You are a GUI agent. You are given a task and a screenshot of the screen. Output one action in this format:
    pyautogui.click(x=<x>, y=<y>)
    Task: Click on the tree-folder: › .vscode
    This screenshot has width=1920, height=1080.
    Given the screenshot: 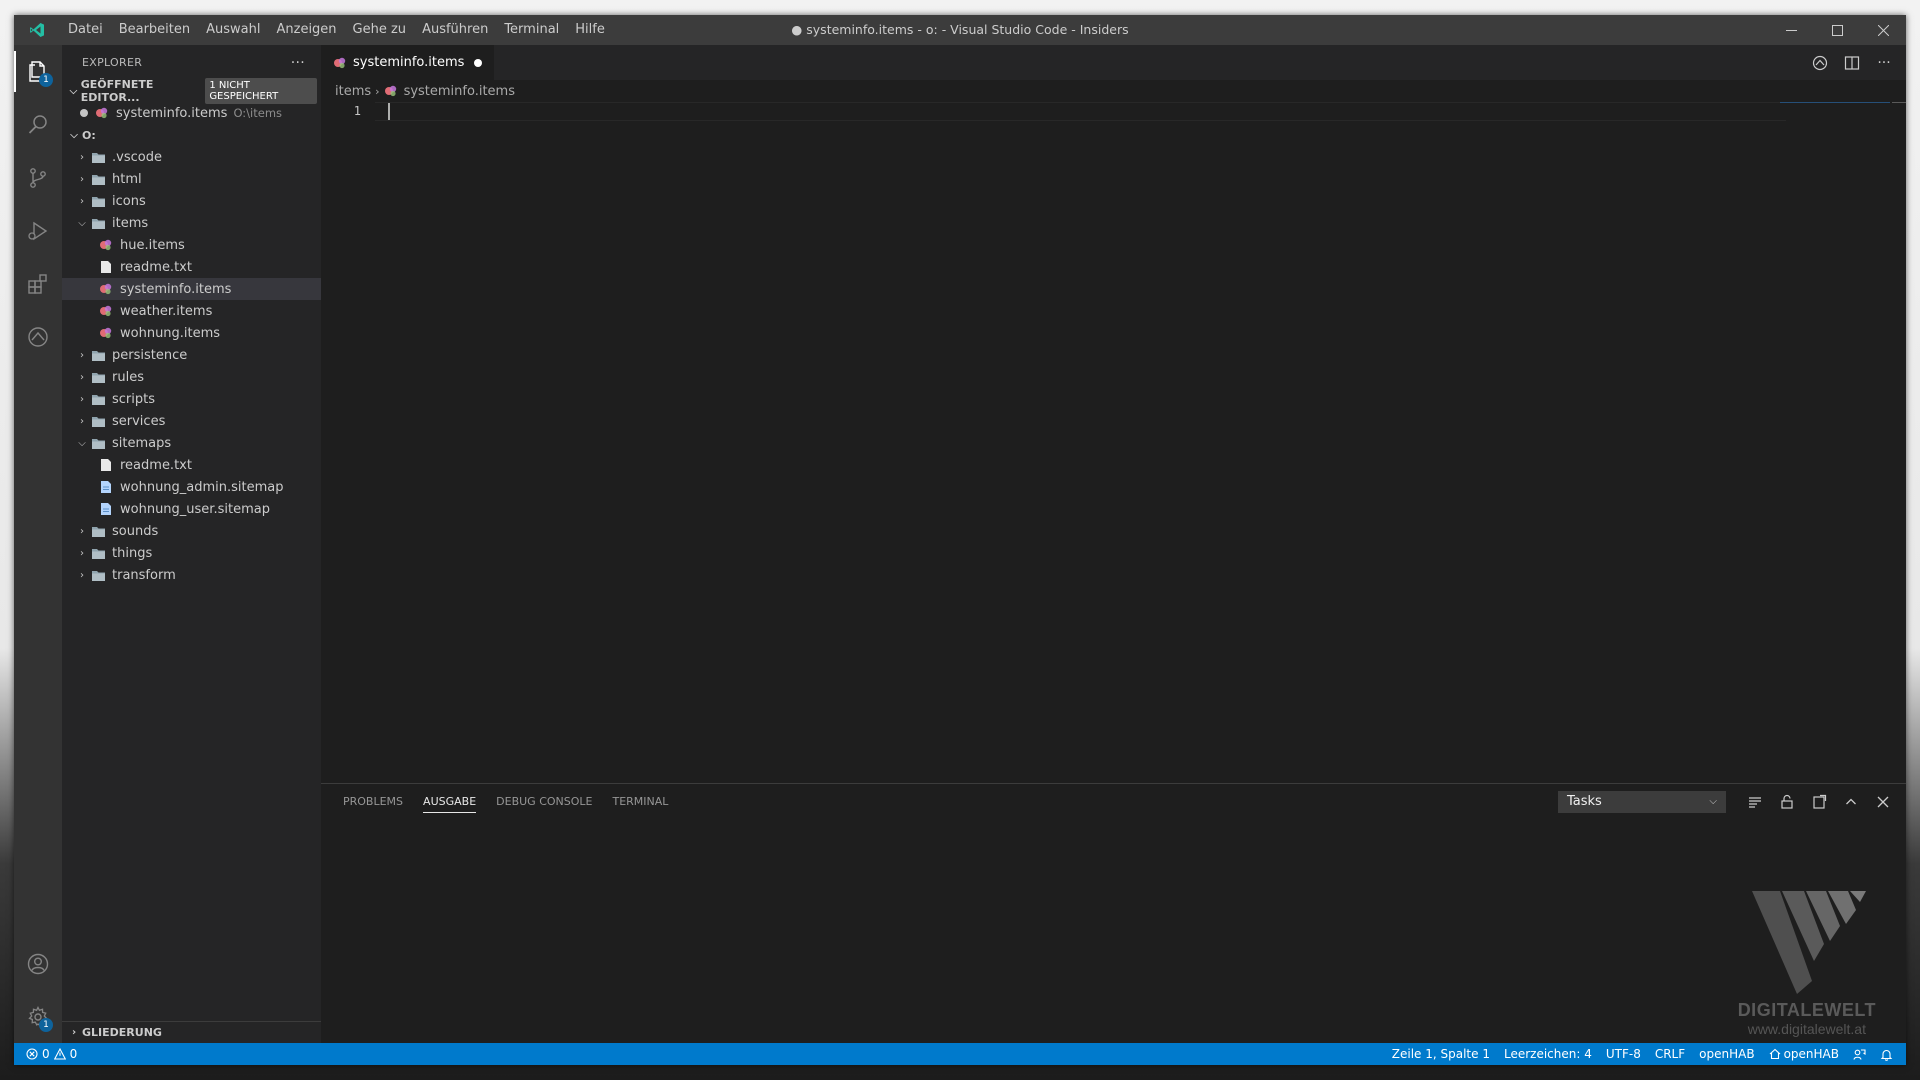 What is the action you would take?
    pyautogui.click(x=191, y=157)
    